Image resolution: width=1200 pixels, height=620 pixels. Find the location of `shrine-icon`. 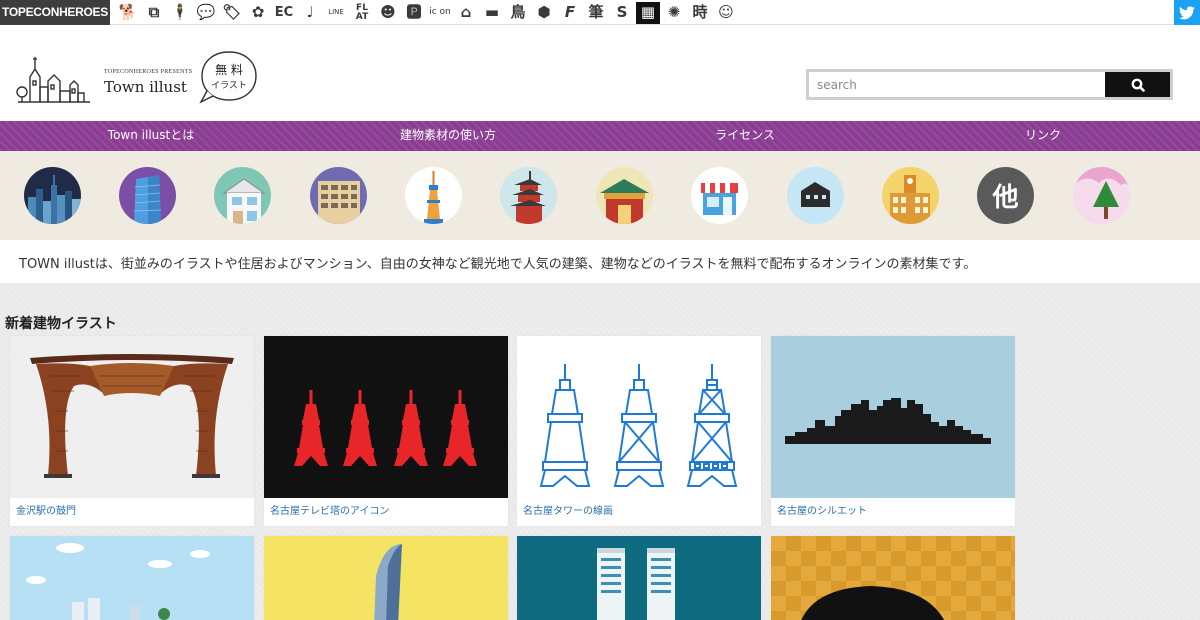

shrine-icon is located at coordinates (624, 195).